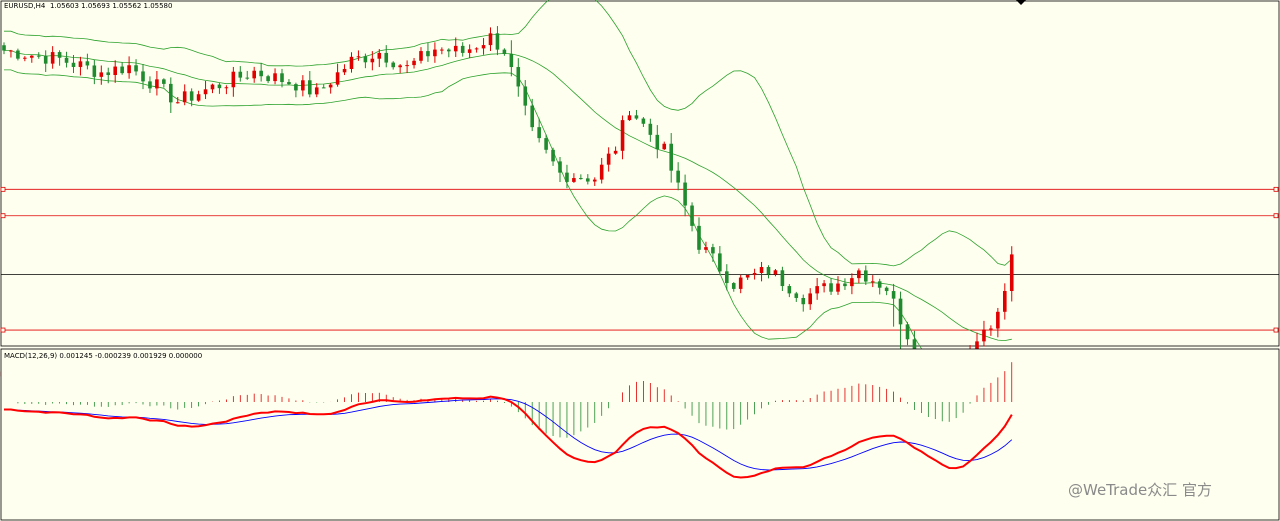 The width and height of the screenshot is (1280, 521). Describe the element at coordinates (25, 6) in the screenshot. I see `symbol-label: EURUSD,H4` at that location.